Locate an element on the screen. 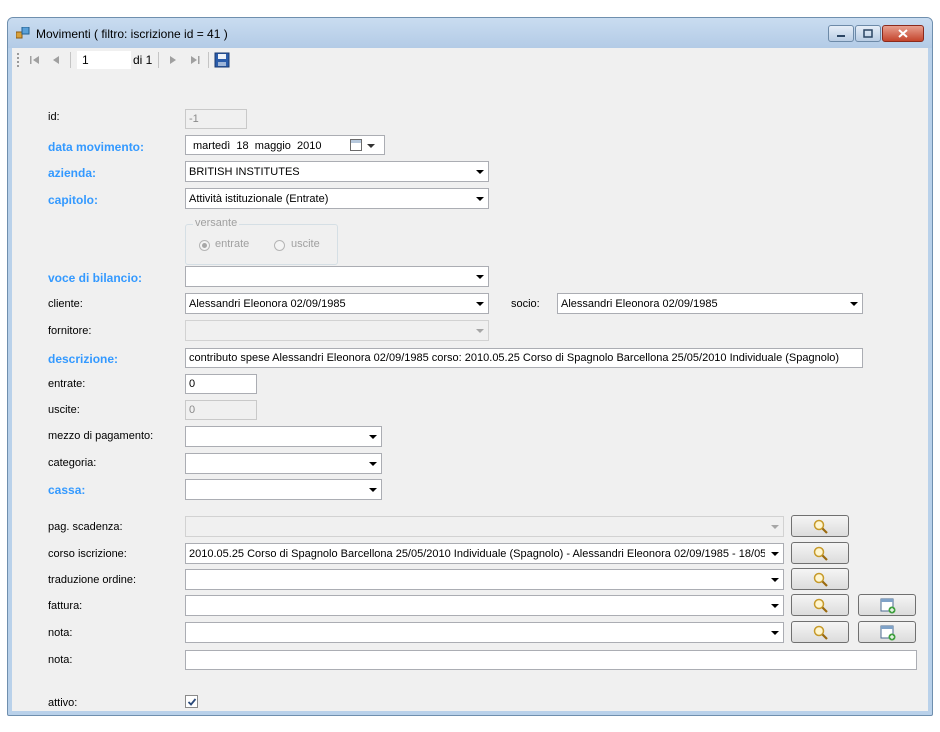  mezzo-pagamento-label: mezzo di pagamento: is located at coordinates (101, 436).